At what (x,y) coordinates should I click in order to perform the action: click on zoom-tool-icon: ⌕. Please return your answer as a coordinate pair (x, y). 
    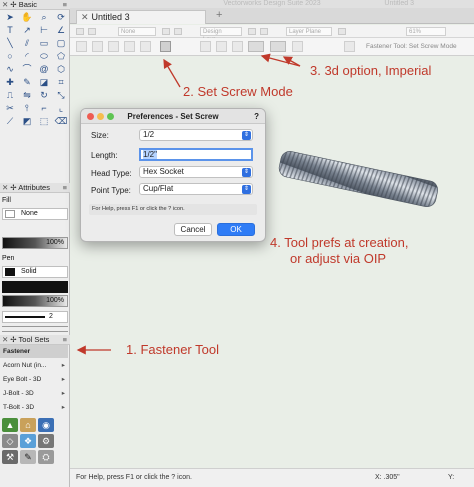
    Looking at the image, I should click on (44, 17).